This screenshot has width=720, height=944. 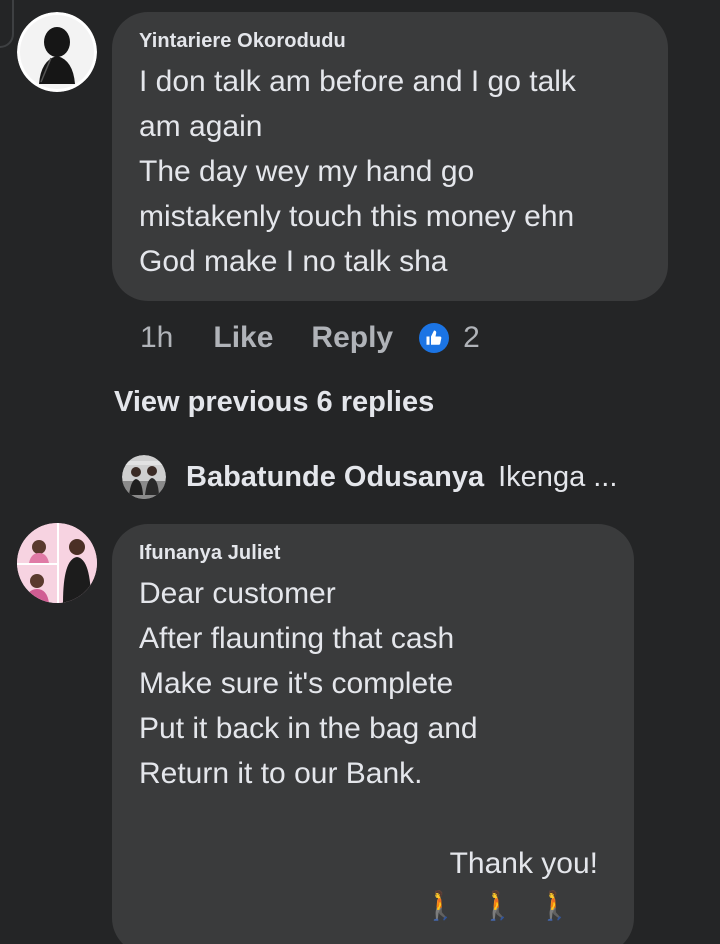 I want to click on comment-text-line: Return it to our Bank., so click(x=281, y=773).